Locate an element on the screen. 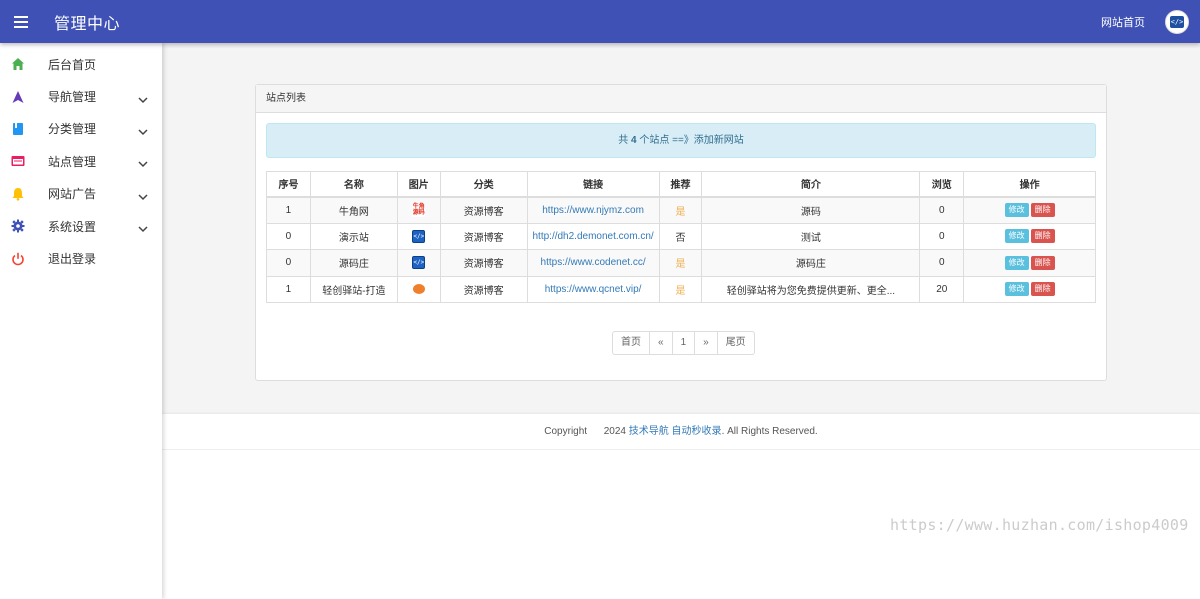 This screenshot has height=599, width=1200. description-text: 测试 is located at coordinates (810, 238).